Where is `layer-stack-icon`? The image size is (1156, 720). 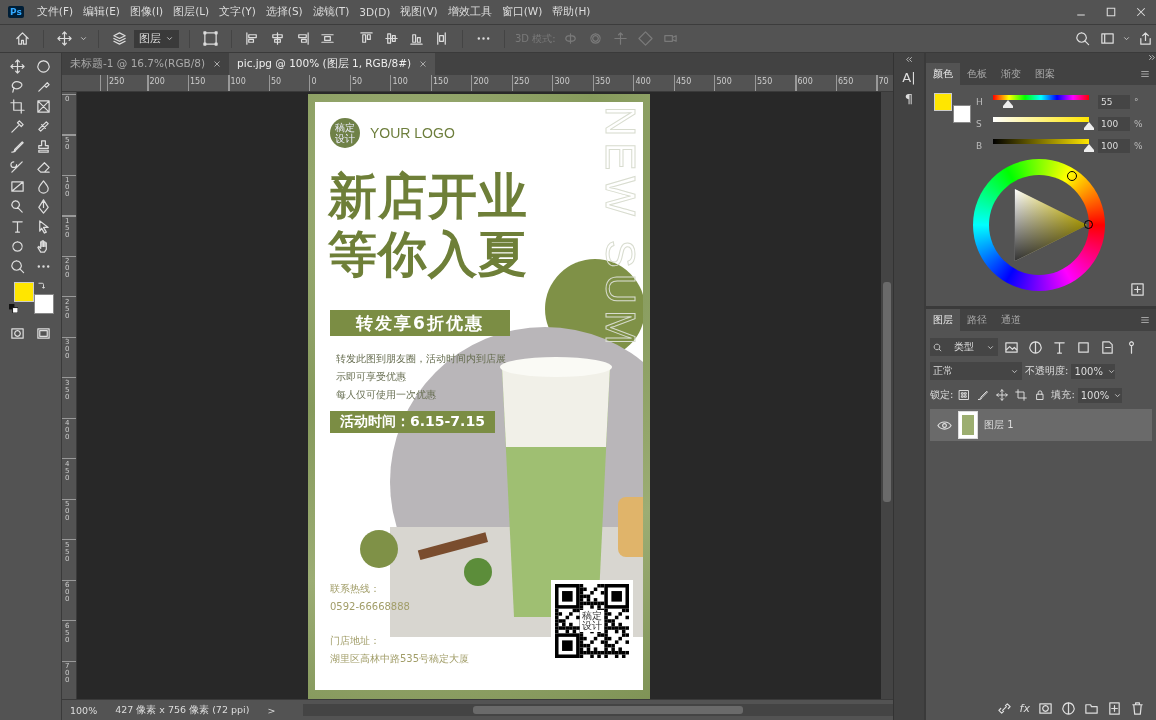
layer-stack-icon is located at coordinates (119, 38).